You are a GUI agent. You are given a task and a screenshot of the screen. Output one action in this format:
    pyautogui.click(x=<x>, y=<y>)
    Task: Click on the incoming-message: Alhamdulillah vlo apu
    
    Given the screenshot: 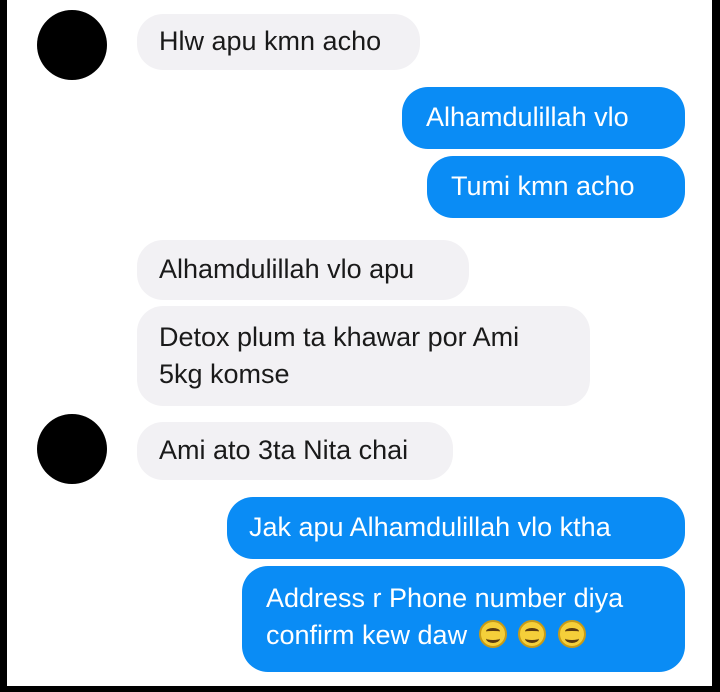 What is the action you would take?
    pyautogui.click(x=303, y=270)
    